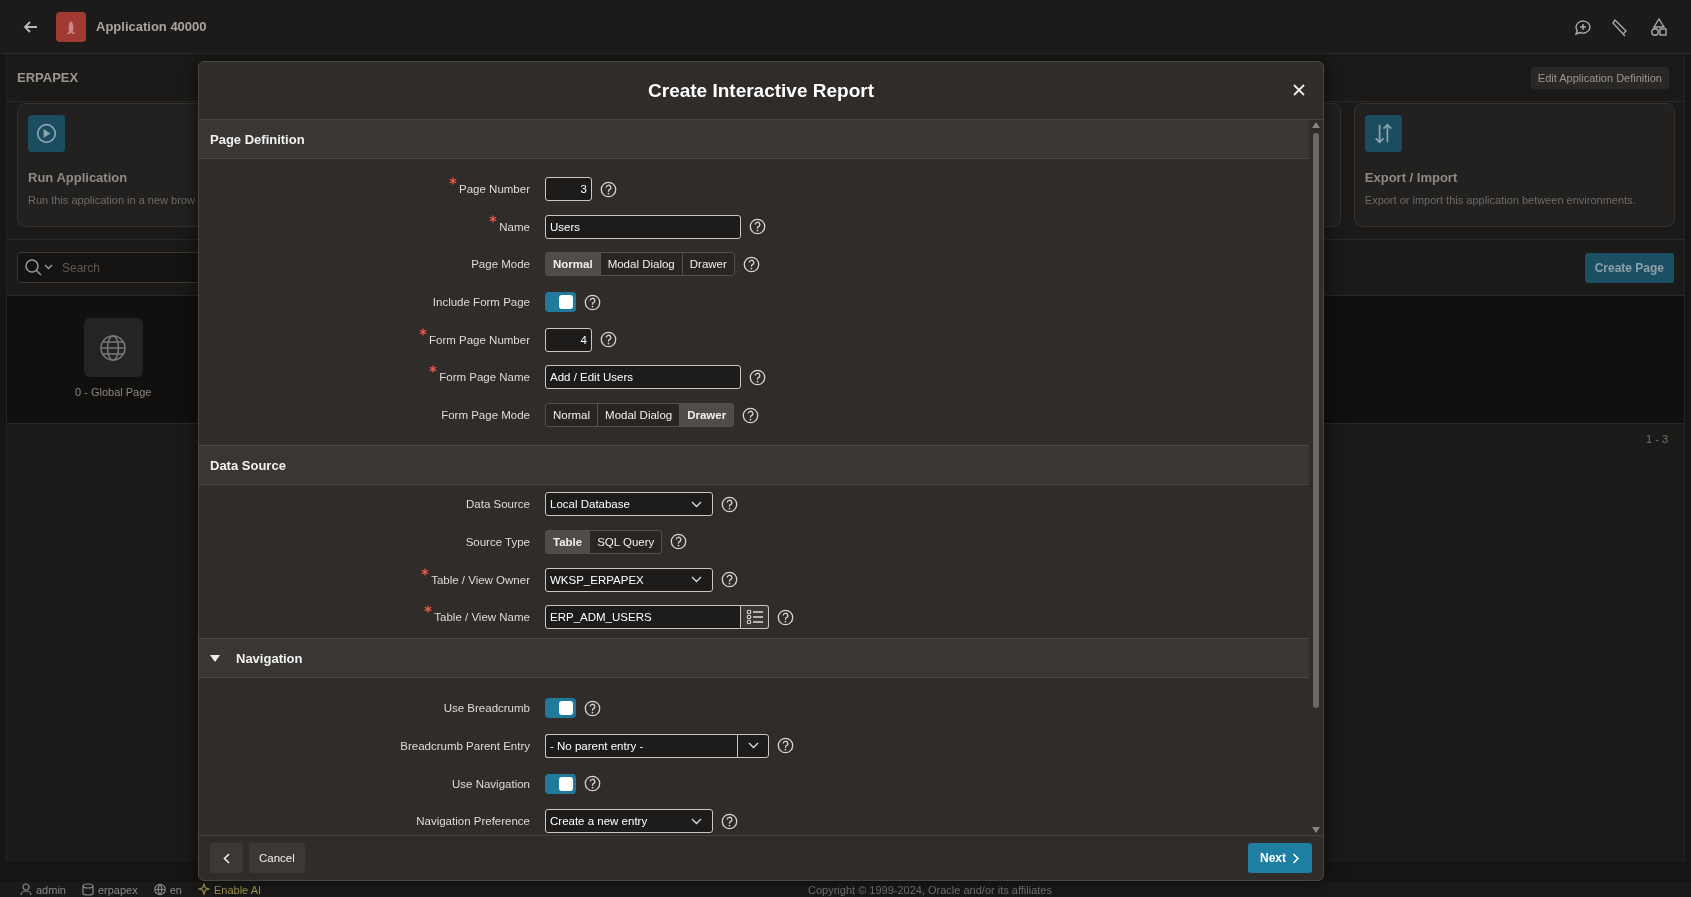 Image resolution: width=1691 pixels, height=897 pixels. I want to click on status-item: Enable AI, so click(238, 889).